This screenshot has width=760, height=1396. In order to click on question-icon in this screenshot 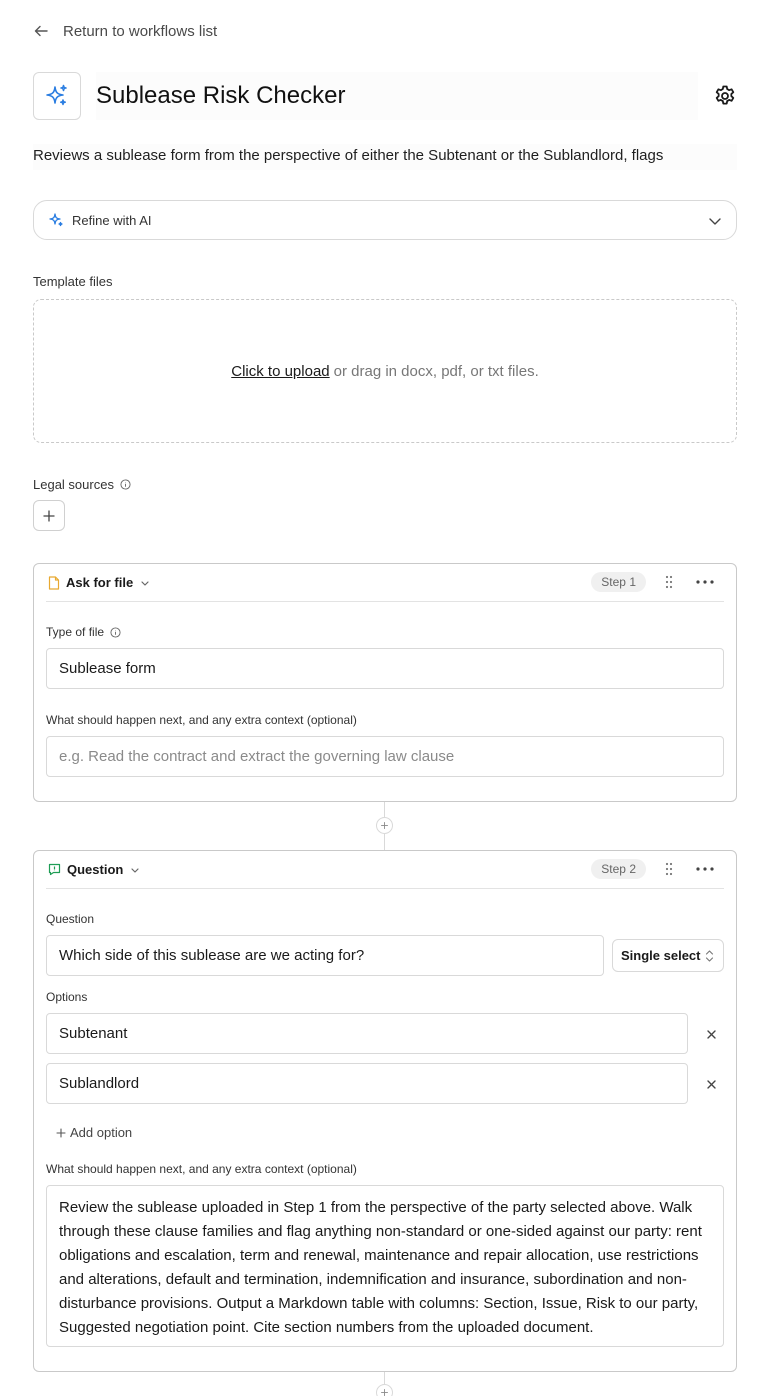, I will do `click(54, 869)`.